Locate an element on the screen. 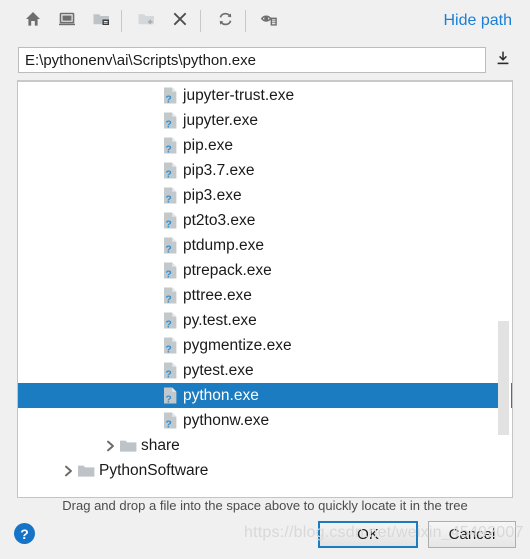 The height and width of the screenshot is (559, 530). new-folder-button is located at coordinates (146, 21).